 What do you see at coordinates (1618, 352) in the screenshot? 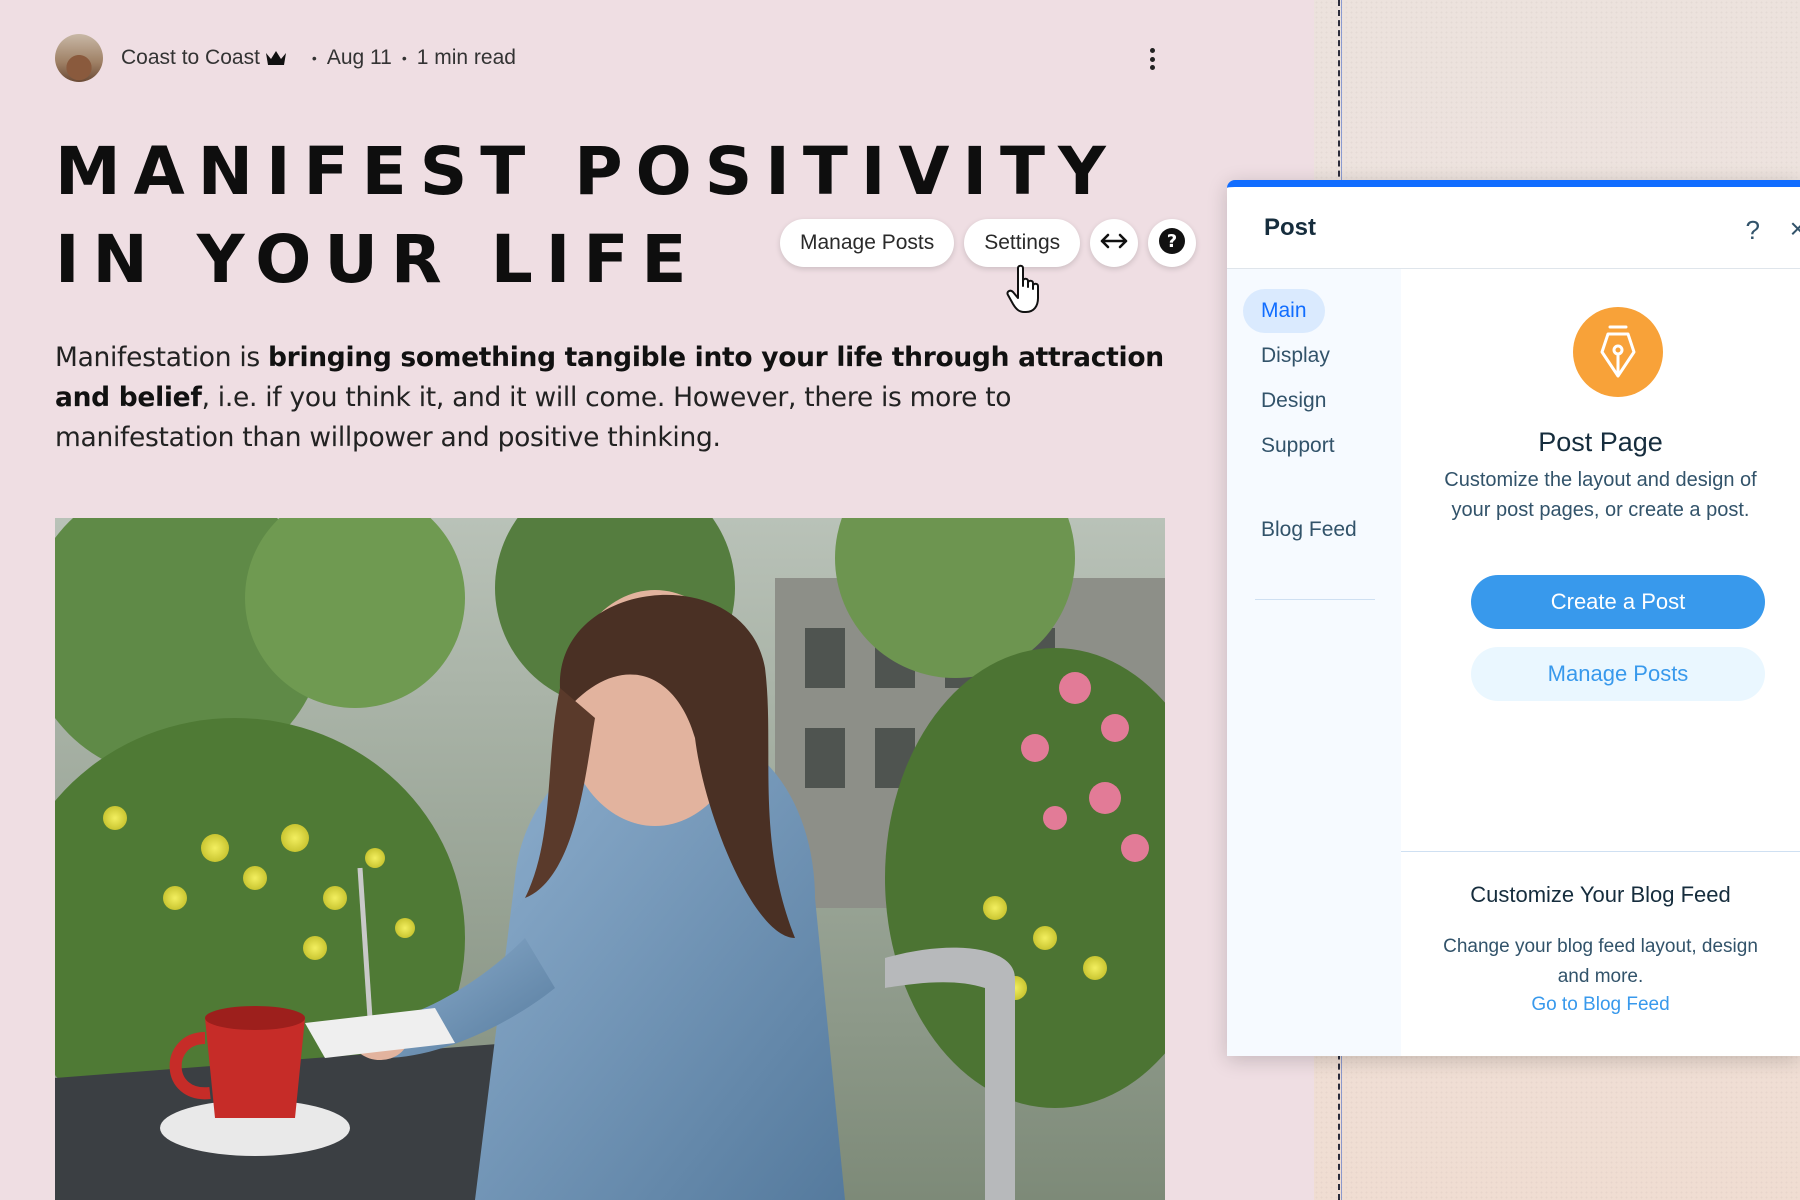
I see `pen-nib-icon` at bounding box center [1618, 352].